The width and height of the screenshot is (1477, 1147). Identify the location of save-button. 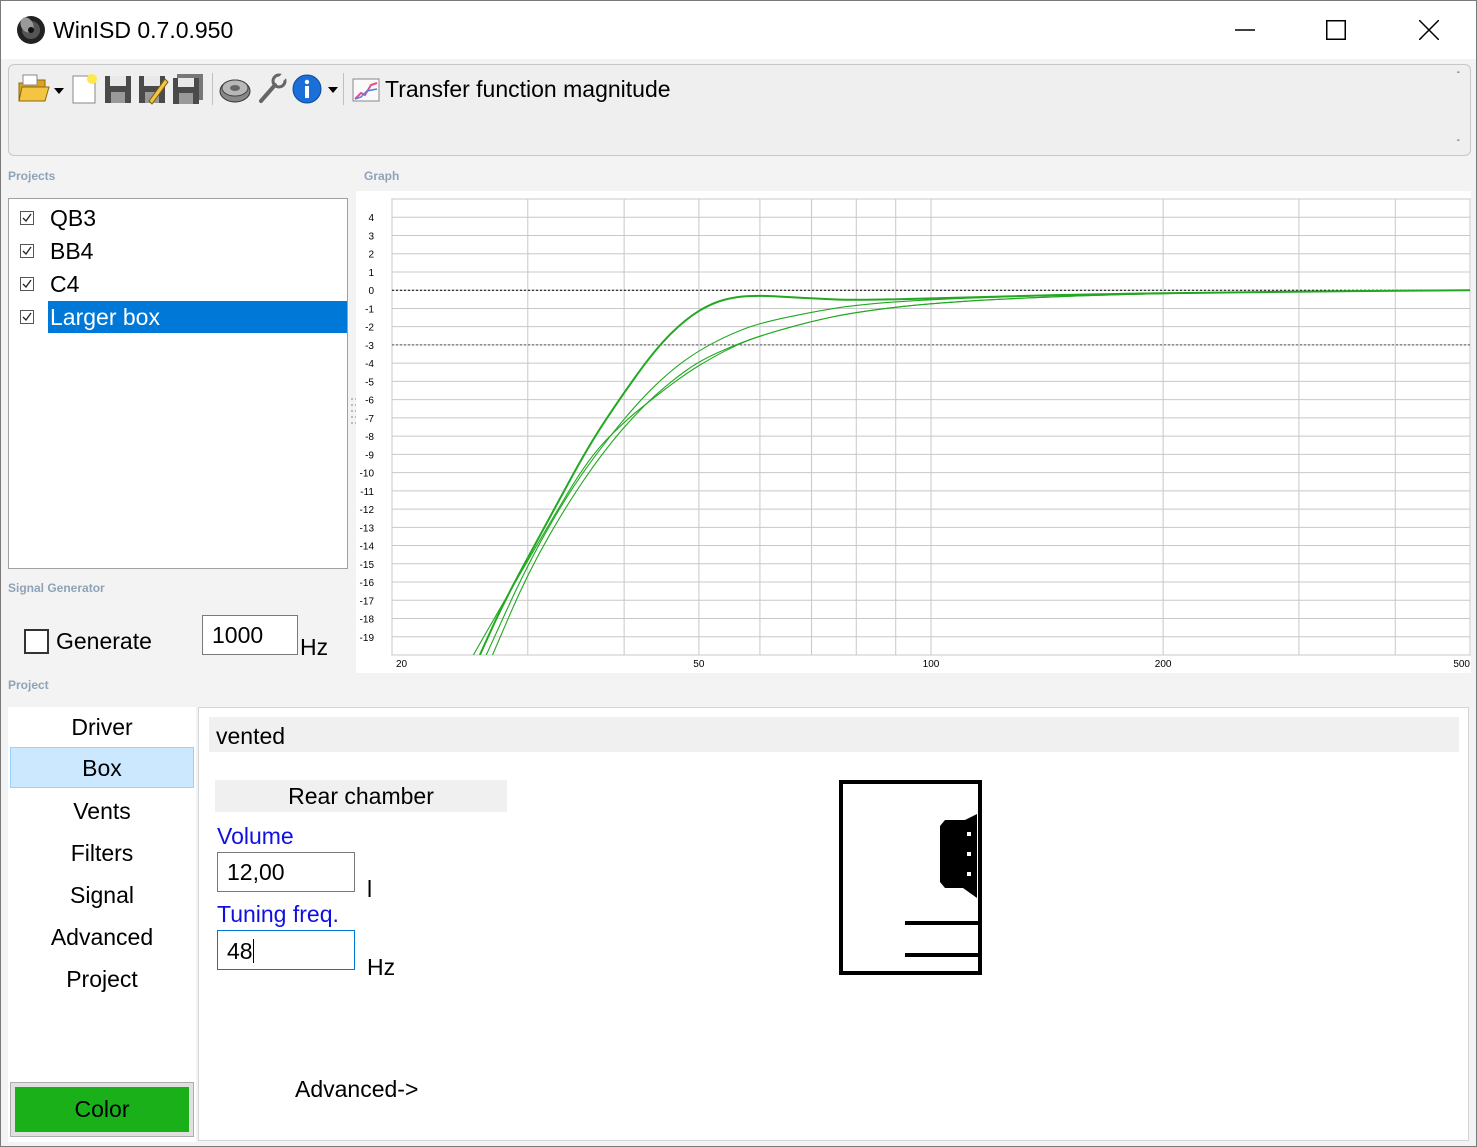
(118, 89).